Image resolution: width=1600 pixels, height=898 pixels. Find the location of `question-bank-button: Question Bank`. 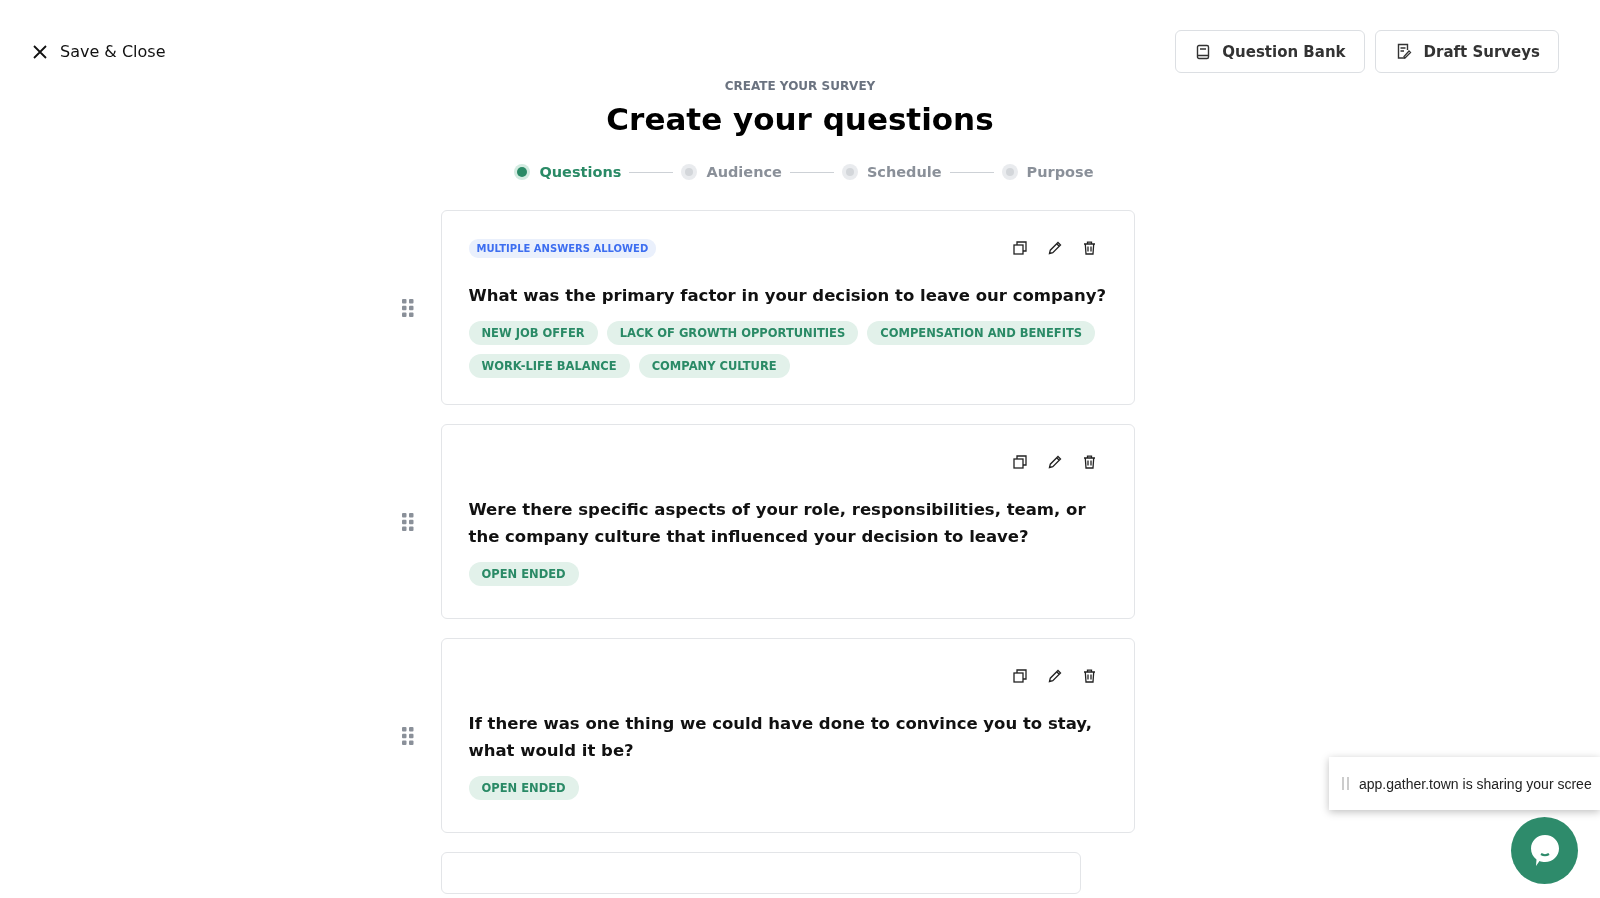

question-bank-button: Question Bank is located at coordinates (1270, 51).